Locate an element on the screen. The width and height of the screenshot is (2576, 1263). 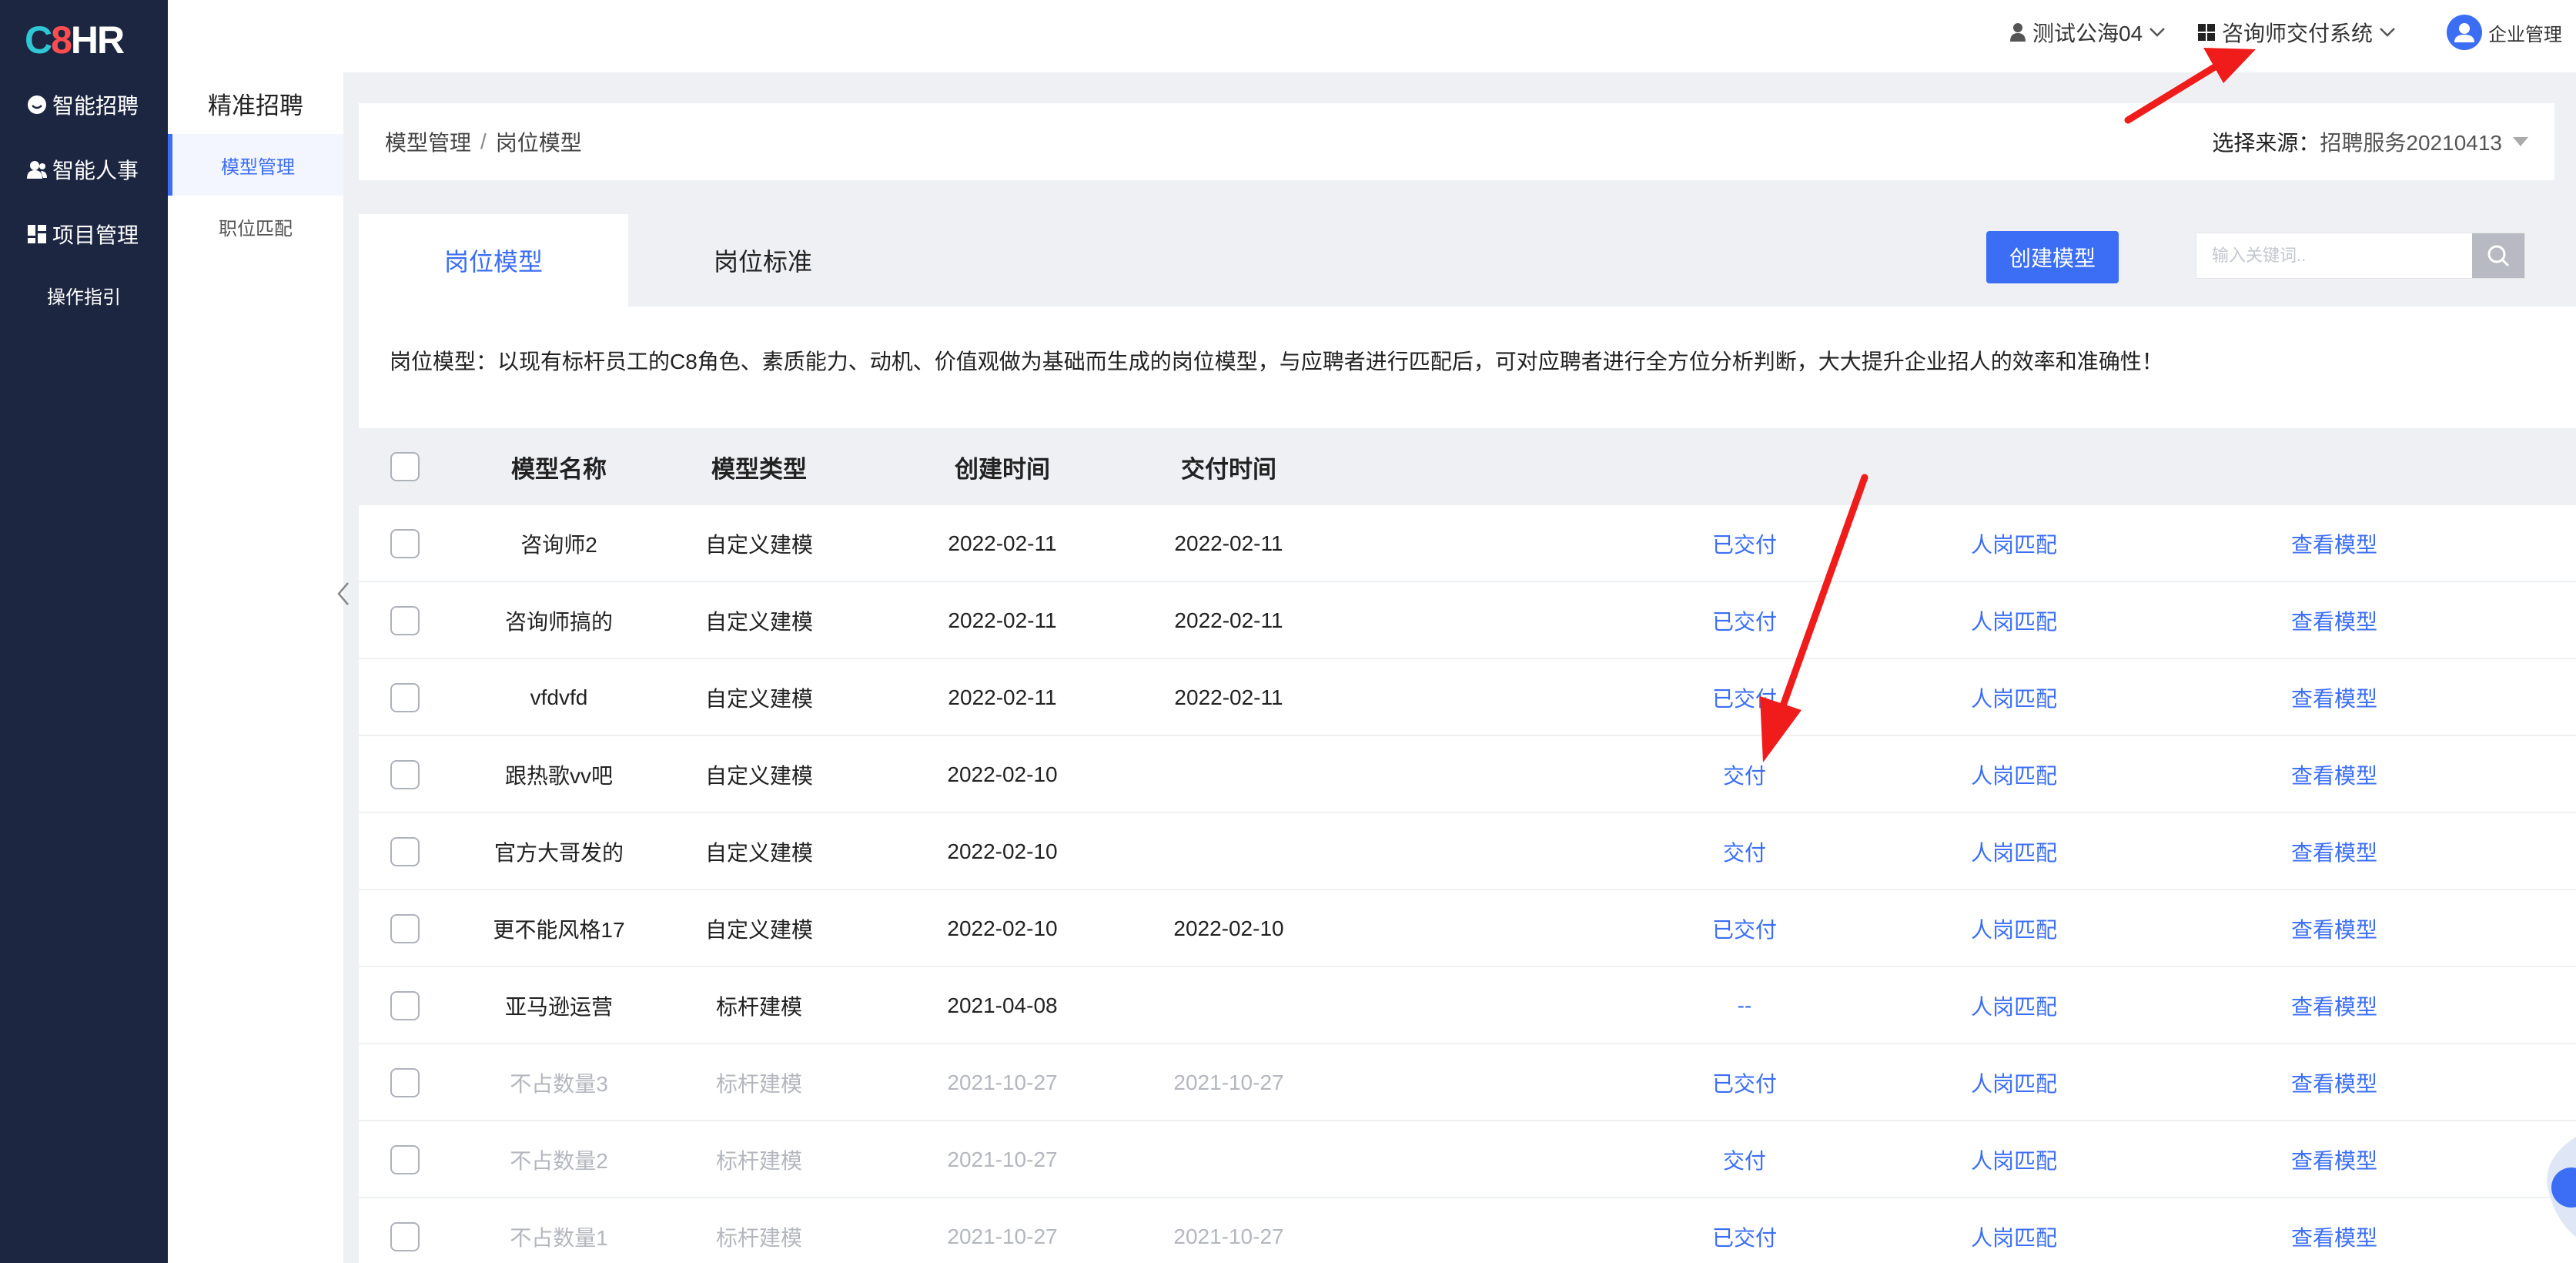
enterprise-menu: 企业管理 is located at coordinates (2502, 32).